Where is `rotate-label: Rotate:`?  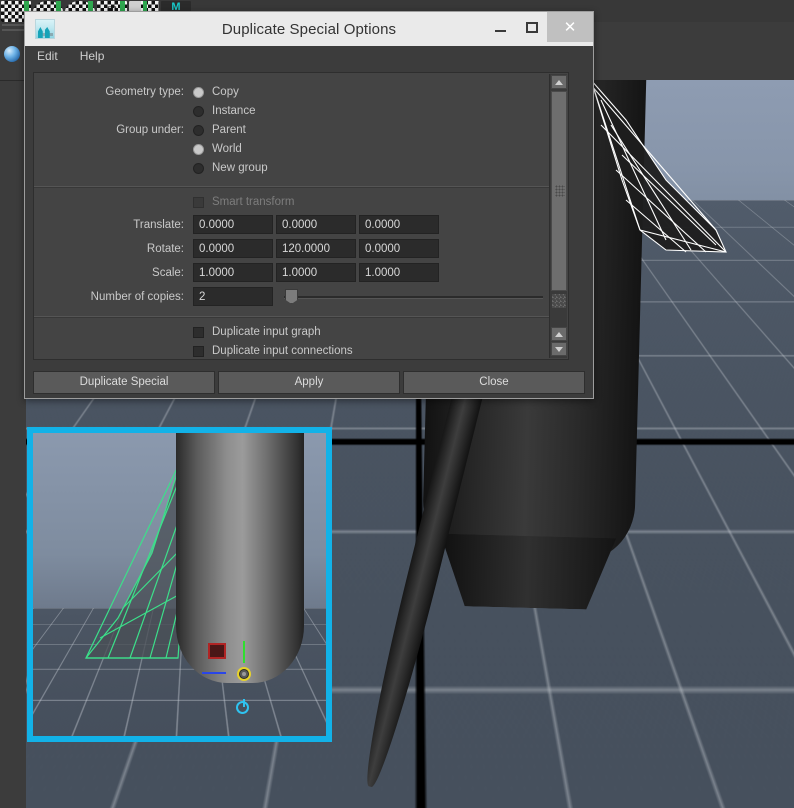
rotate-label: Rotate: is located at coordinates (165, 248).